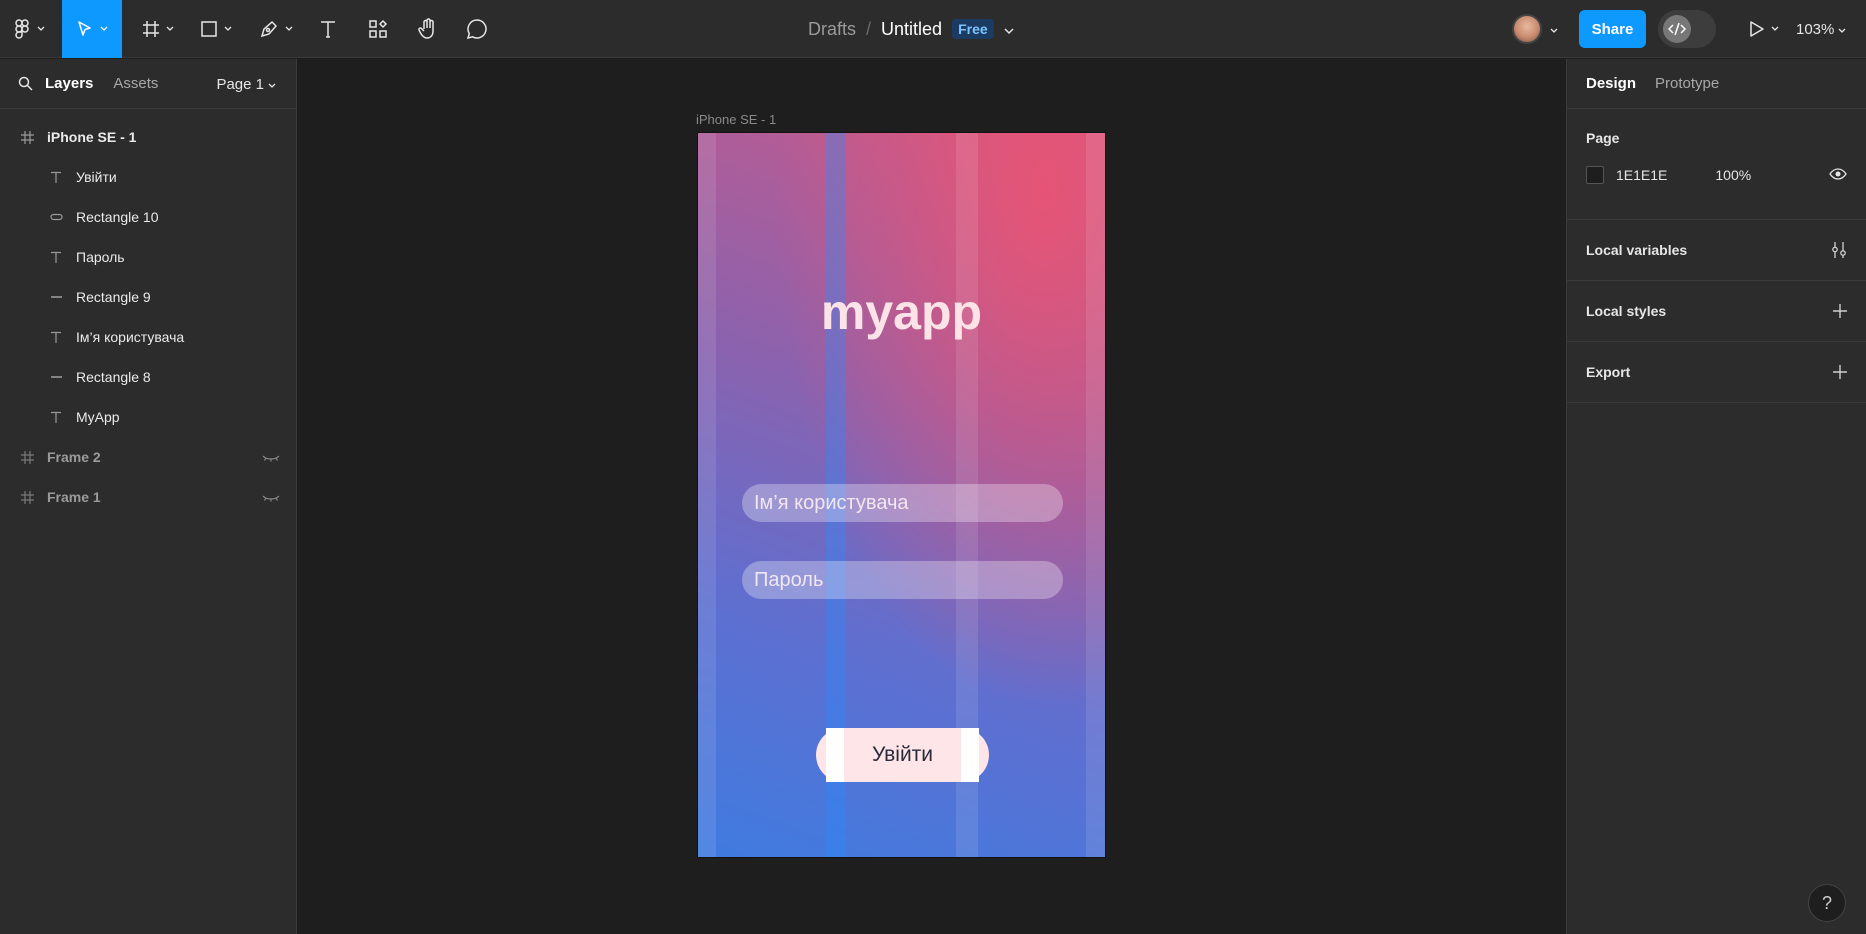 The height and width of the screenshot is (934, 1866). Describe the element at coordinates (148, 457) in the screenshot. I see `layer-item: Frame 2` at that location.